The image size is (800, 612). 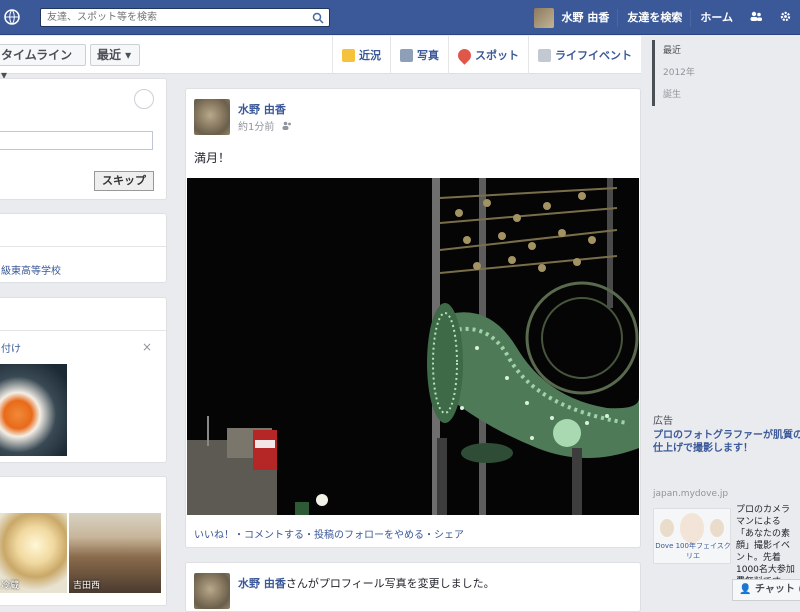 What do you see at coordinates (428, 55) in the screenshot?
I see `tab-photo-label: 写真` at bounding box center [428, 55].